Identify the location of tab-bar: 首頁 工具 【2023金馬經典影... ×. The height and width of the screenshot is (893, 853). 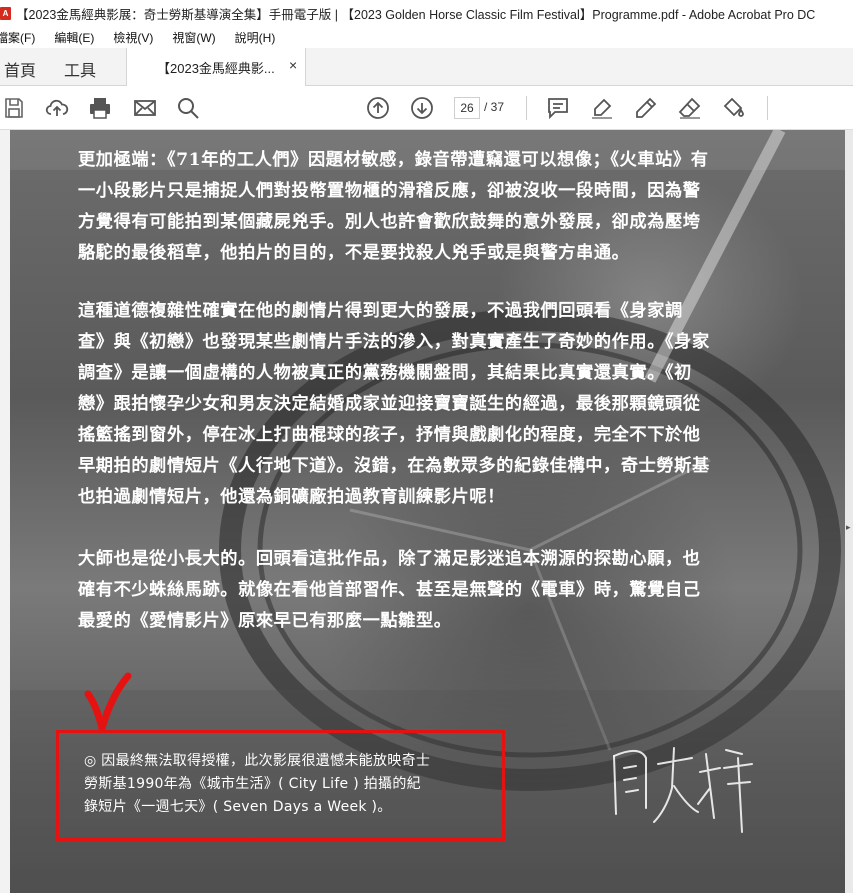
(426, 67).